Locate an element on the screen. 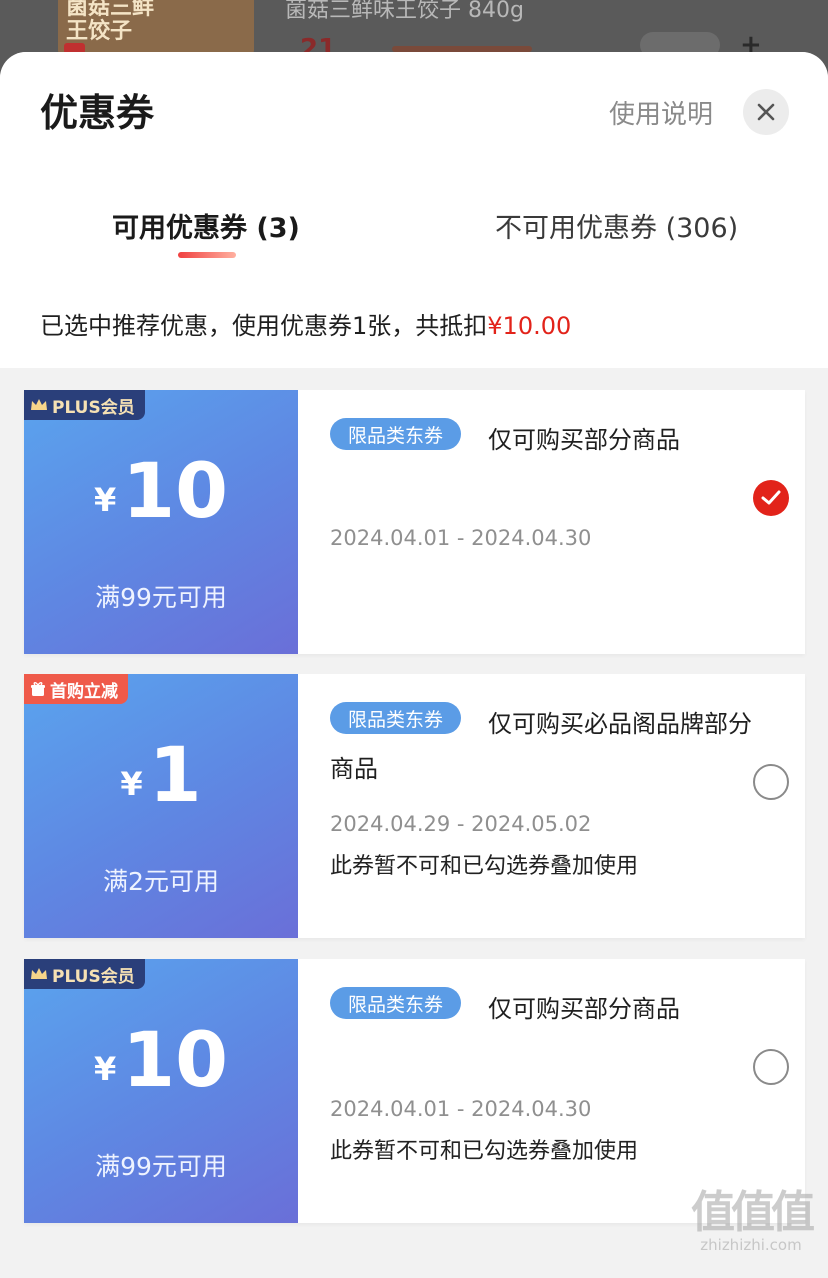 The image size is (828, 1278). badge-label: 首购立减 is located at coordinates (84, 691).